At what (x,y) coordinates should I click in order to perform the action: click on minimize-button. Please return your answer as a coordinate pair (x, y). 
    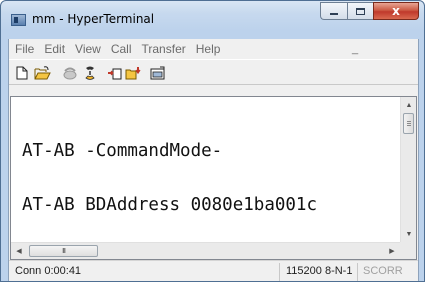
    Looking at the image, I should click on (333, 11).